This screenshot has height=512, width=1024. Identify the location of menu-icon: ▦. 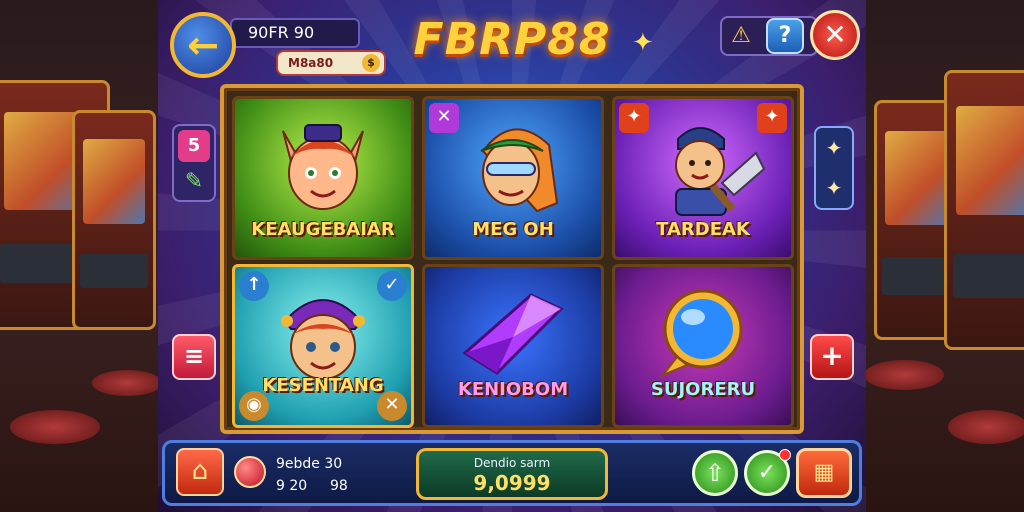
(824, 472).